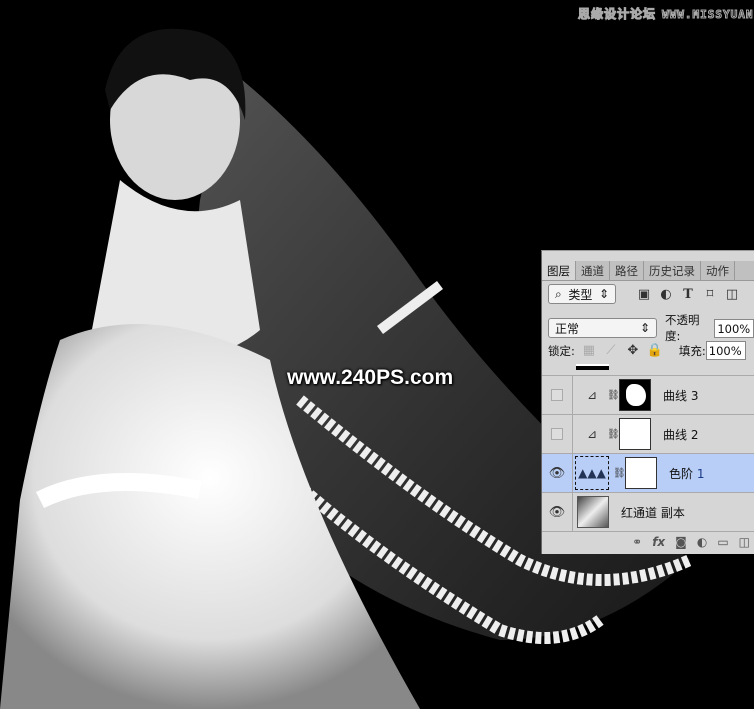  I want to click on shape-filter-icon: ⌑, so click(710, 294).